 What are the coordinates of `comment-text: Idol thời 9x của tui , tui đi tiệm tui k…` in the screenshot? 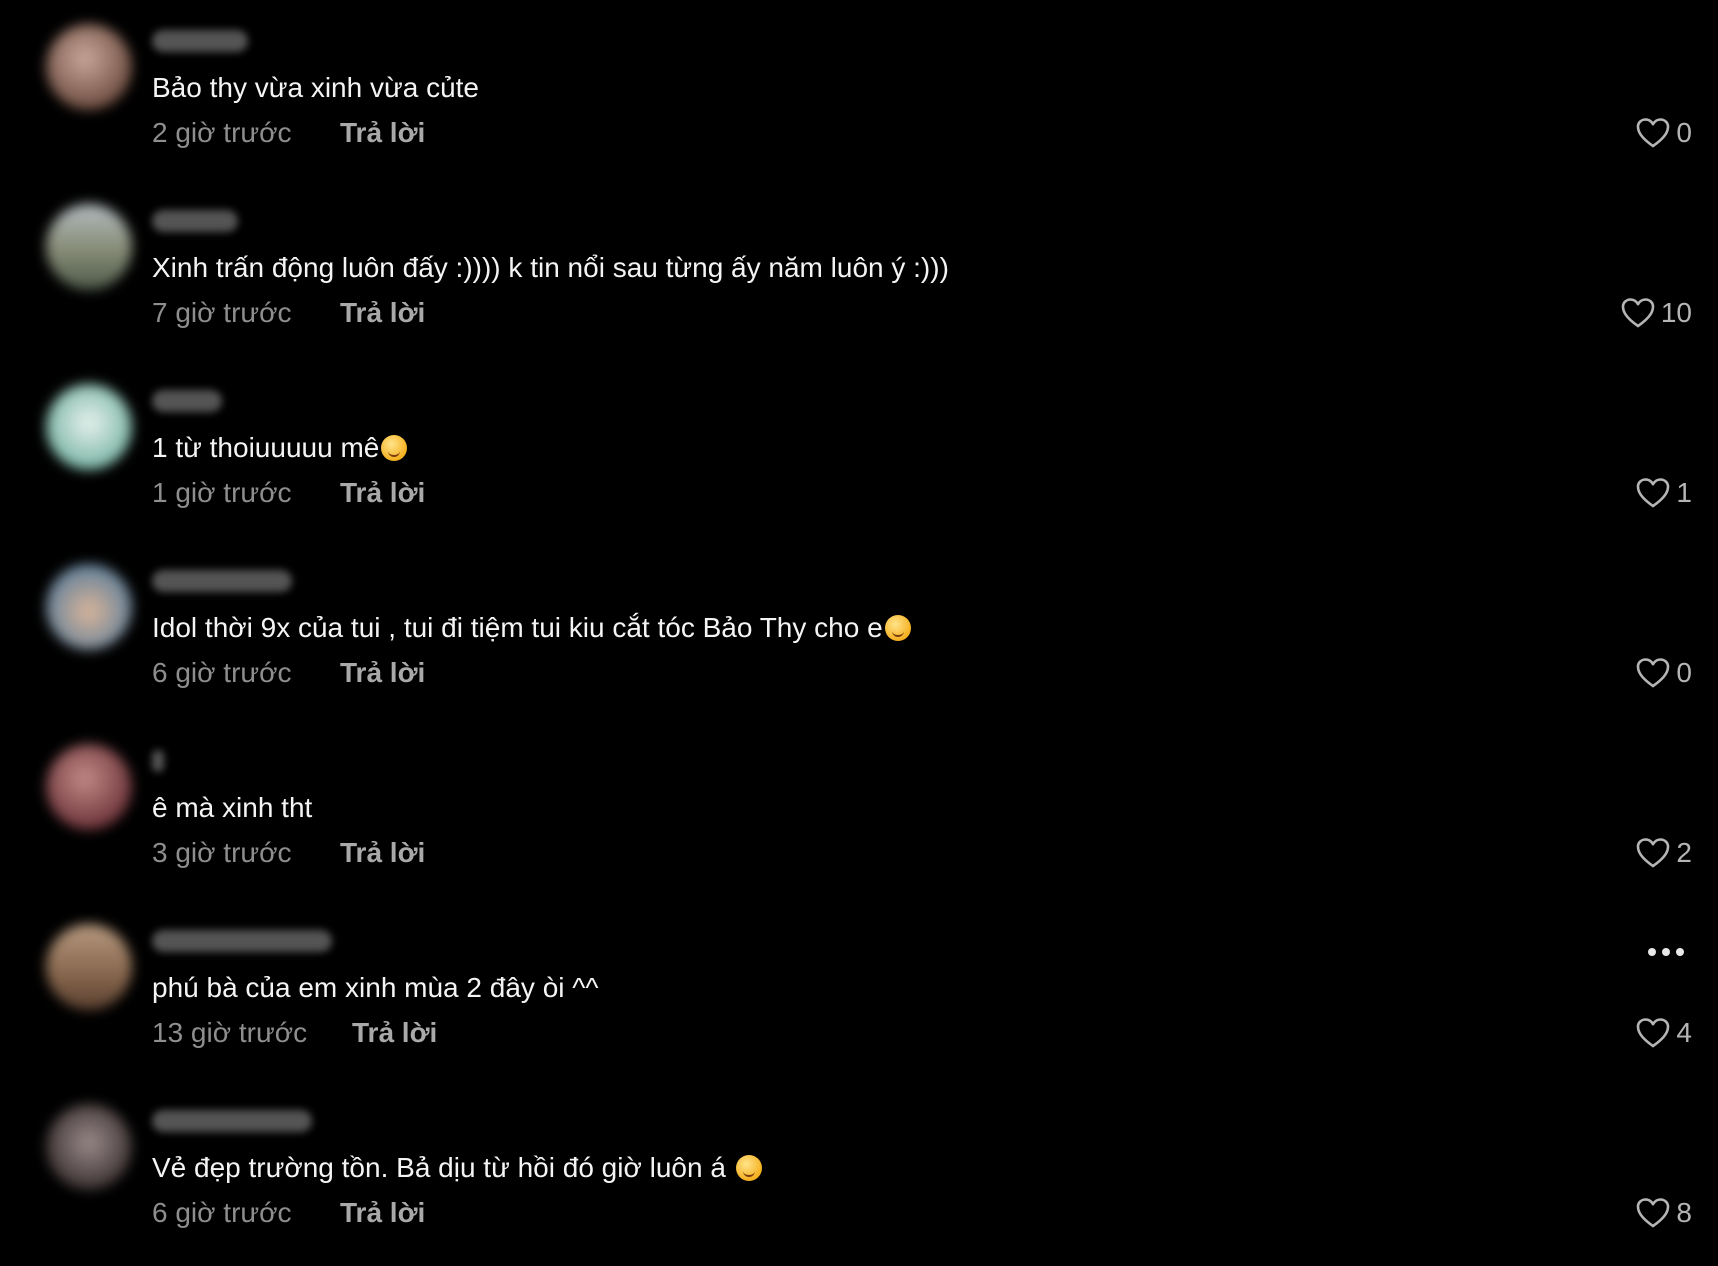 It's located at (531, 628).